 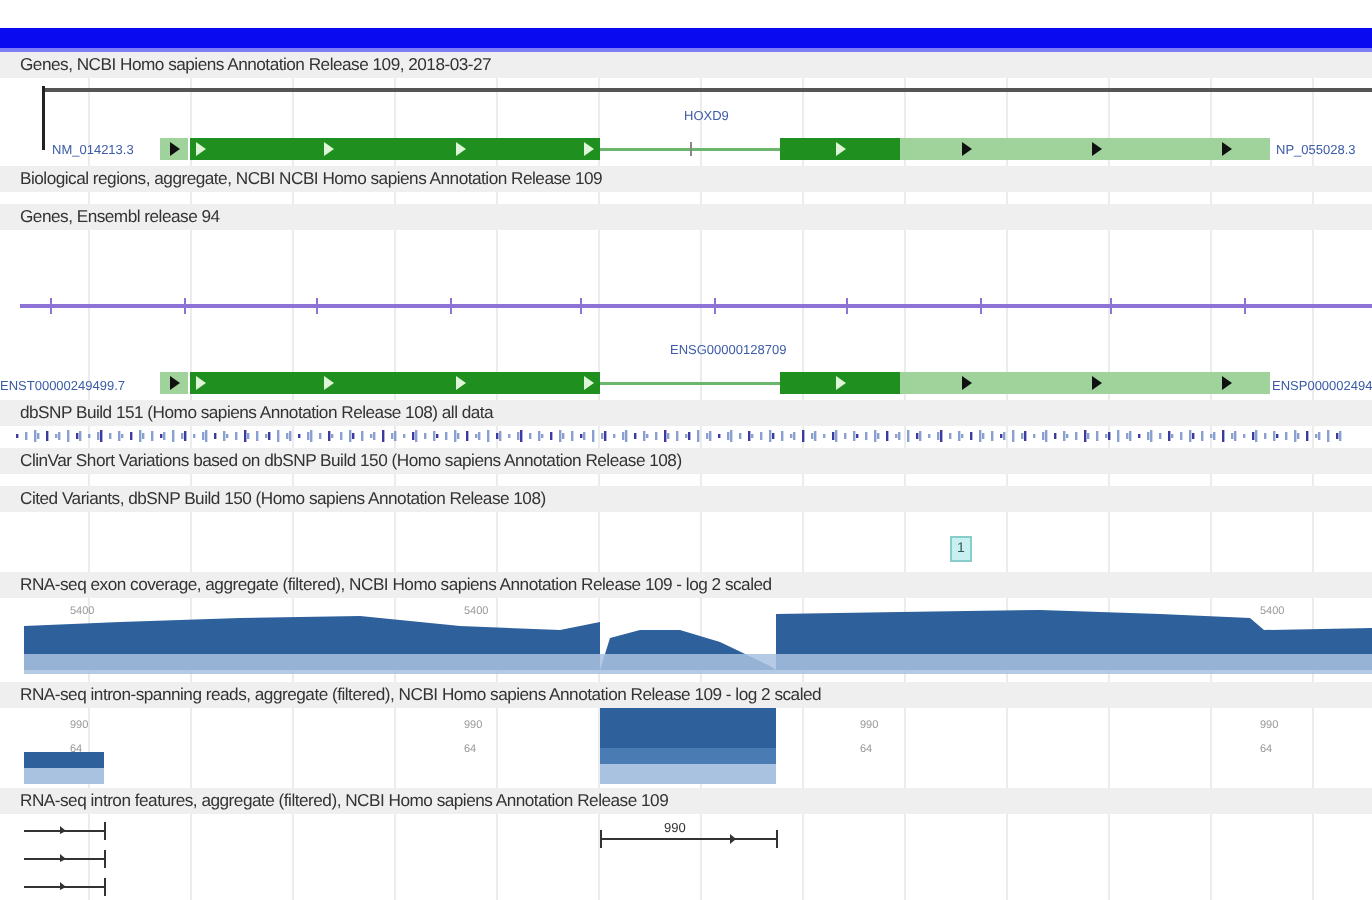 I want to click on track-title: Cited Variants, dbSNP Build 150 (Homo sapiens Annotation Release 108), so click(x=686, y=499).